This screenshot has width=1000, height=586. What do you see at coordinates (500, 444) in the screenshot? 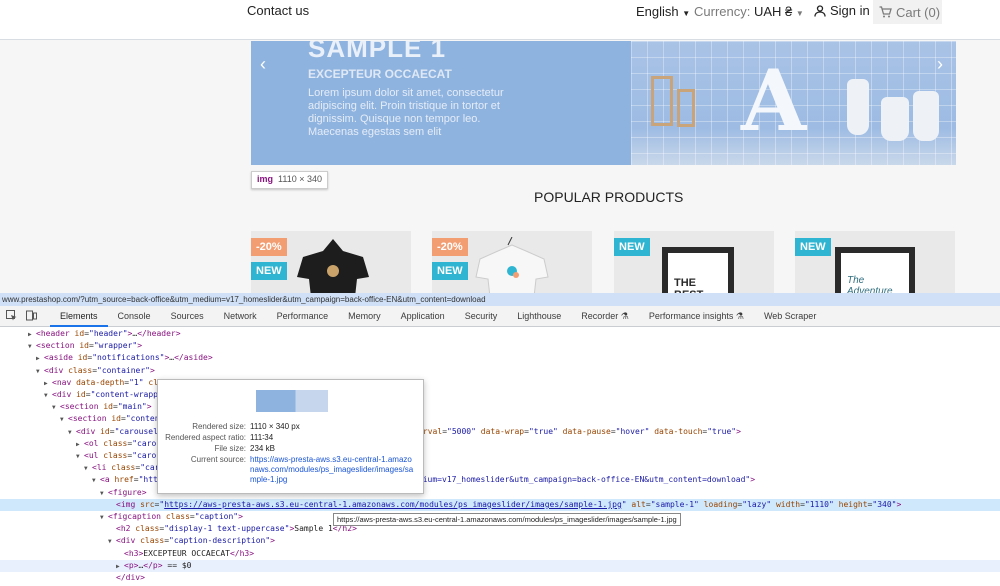
I see `dom-node-line: ▶<ol class="carousel-indicators">…</ol>` at bounding box center [500, 444].